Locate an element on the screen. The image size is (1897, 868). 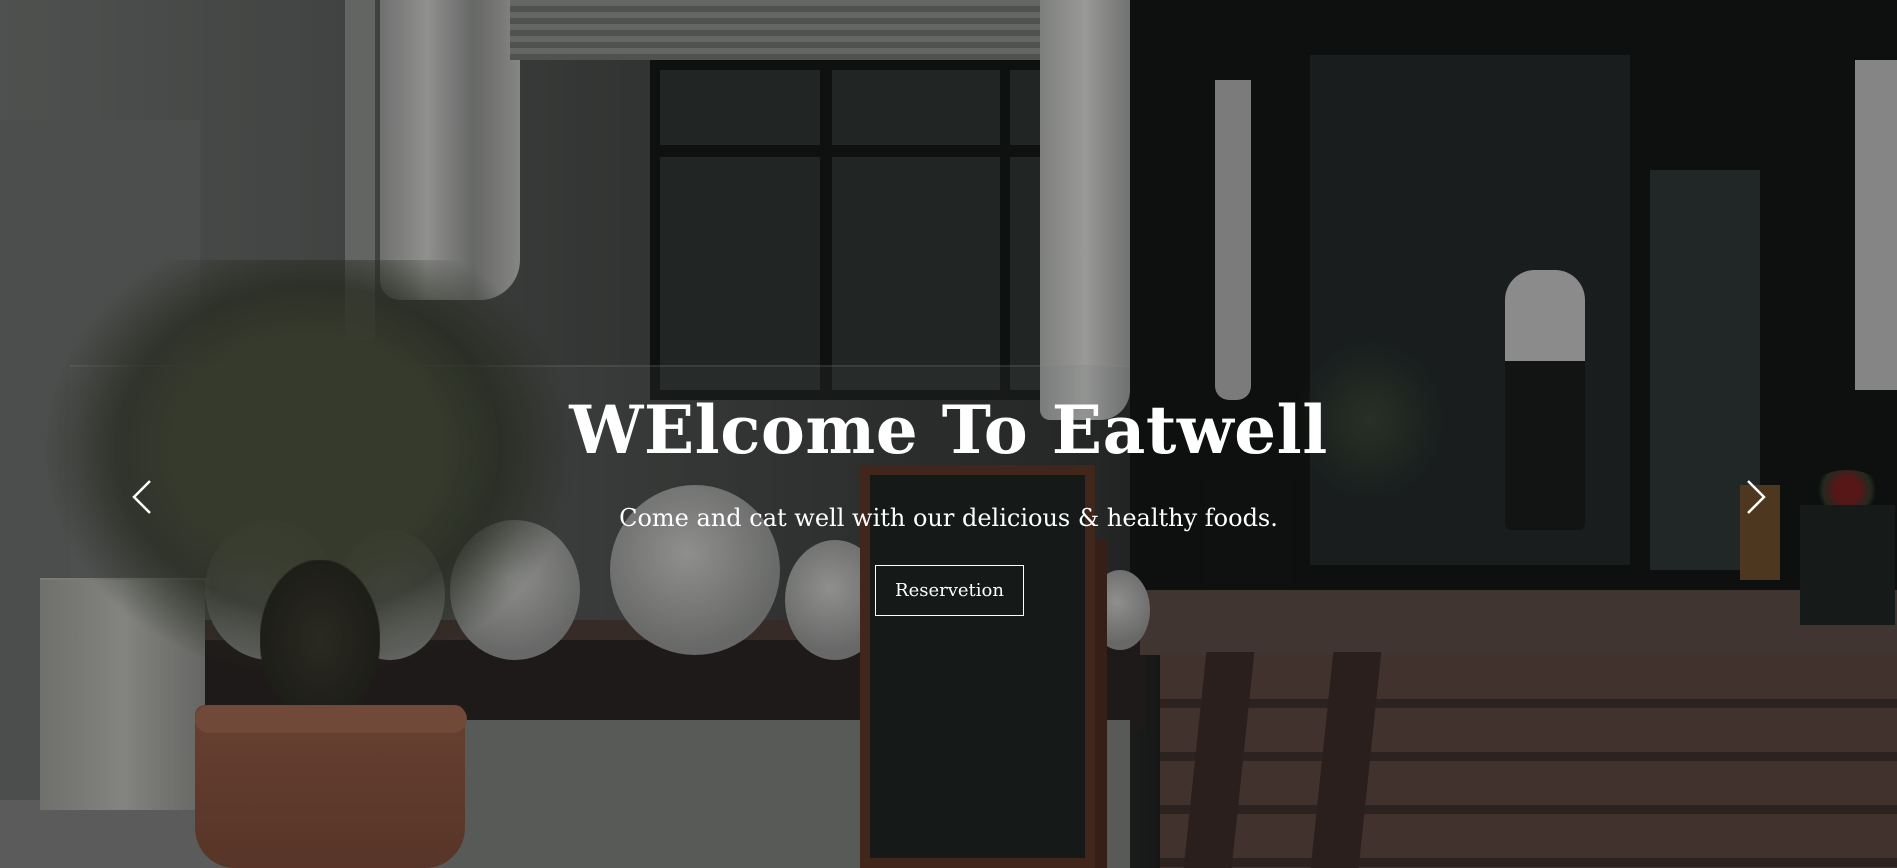
carousel-next-button is located at coordinates (1756, 497).